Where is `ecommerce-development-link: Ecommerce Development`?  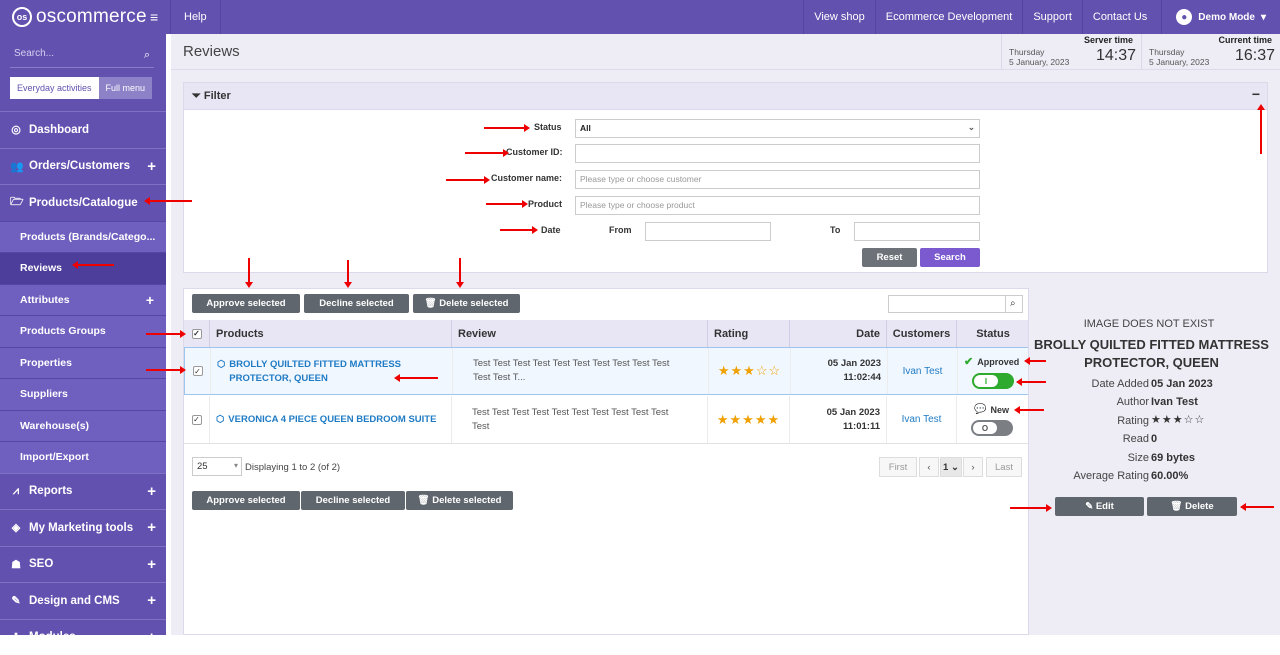 ecommerce-development-link: Ecommerce Development is located at coordinates (949, 17).